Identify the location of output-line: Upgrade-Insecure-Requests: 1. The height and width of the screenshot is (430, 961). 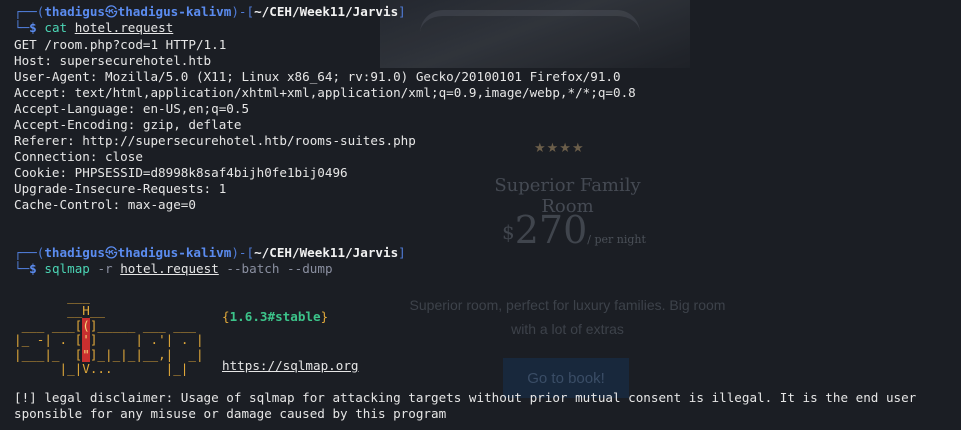
(120, 188).